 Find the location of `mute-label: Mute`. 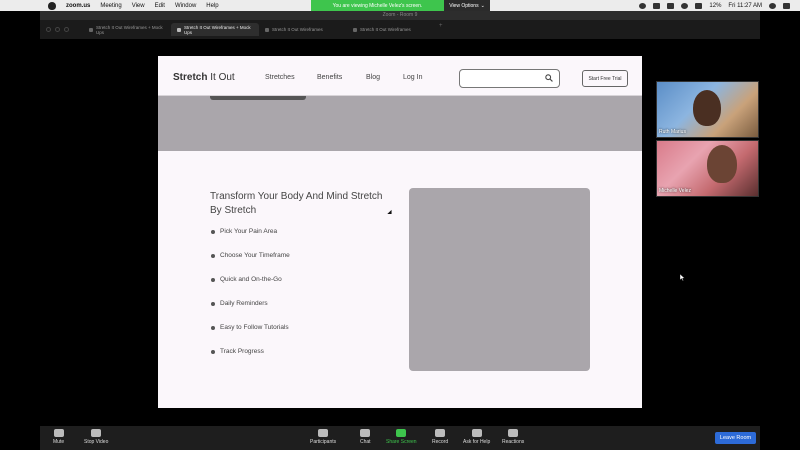

mute-label: Mute is located at coordinates (59, 442).